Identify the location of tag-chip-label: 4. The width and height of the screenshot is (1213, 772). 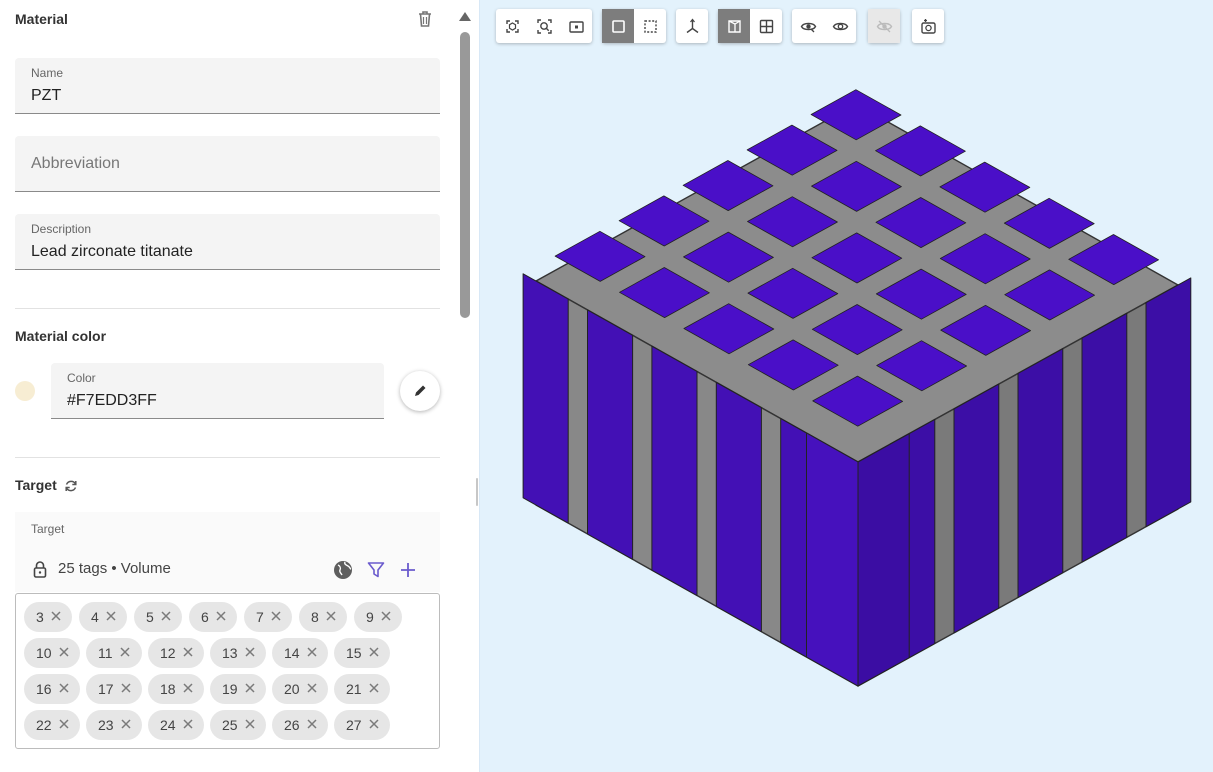
(95, 617).